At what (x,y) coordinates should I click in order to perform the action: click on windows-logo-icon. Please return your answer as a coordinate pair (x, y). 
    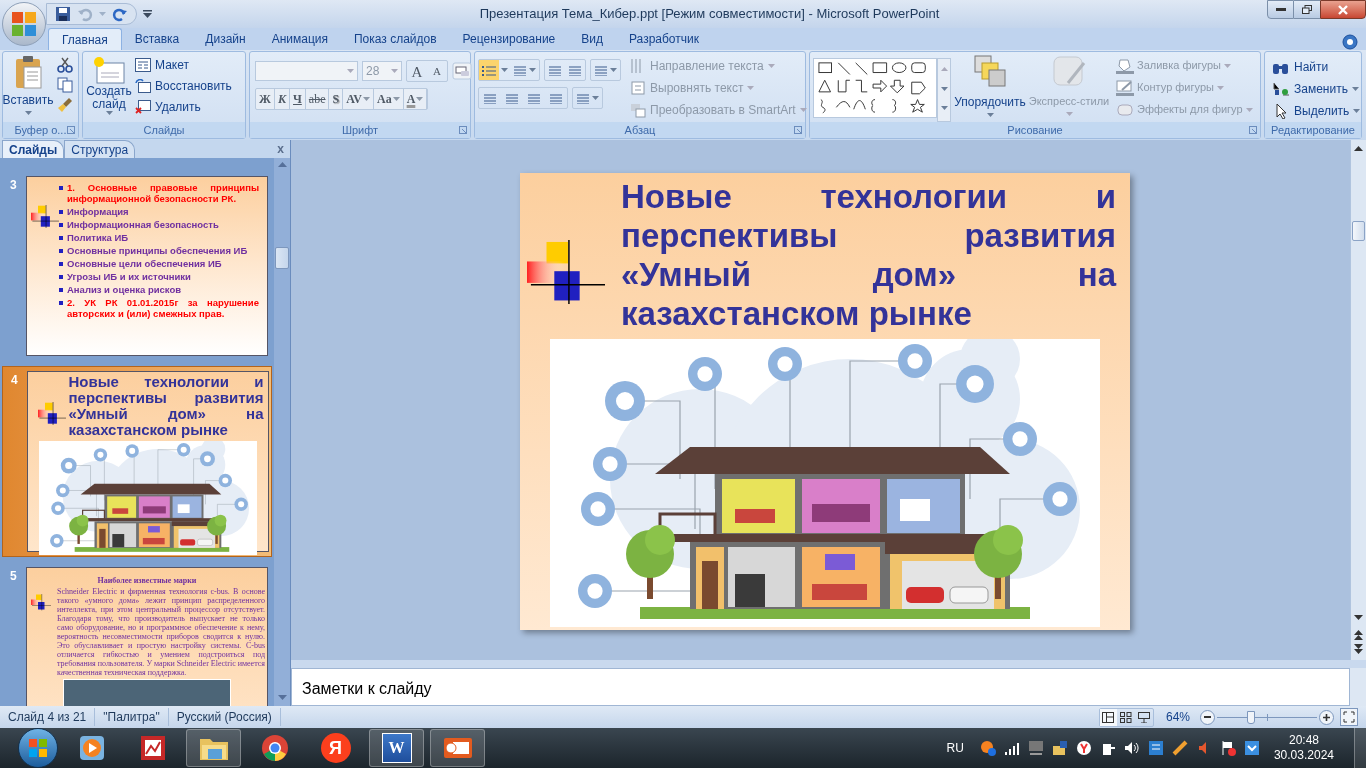
    Looking at the image, I should click on (38, 748).